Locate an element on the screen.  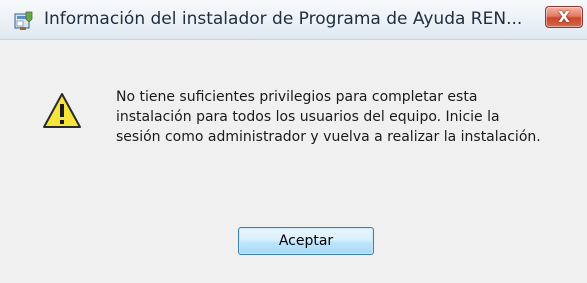
installer-icon is located at coordinates (23, 20).